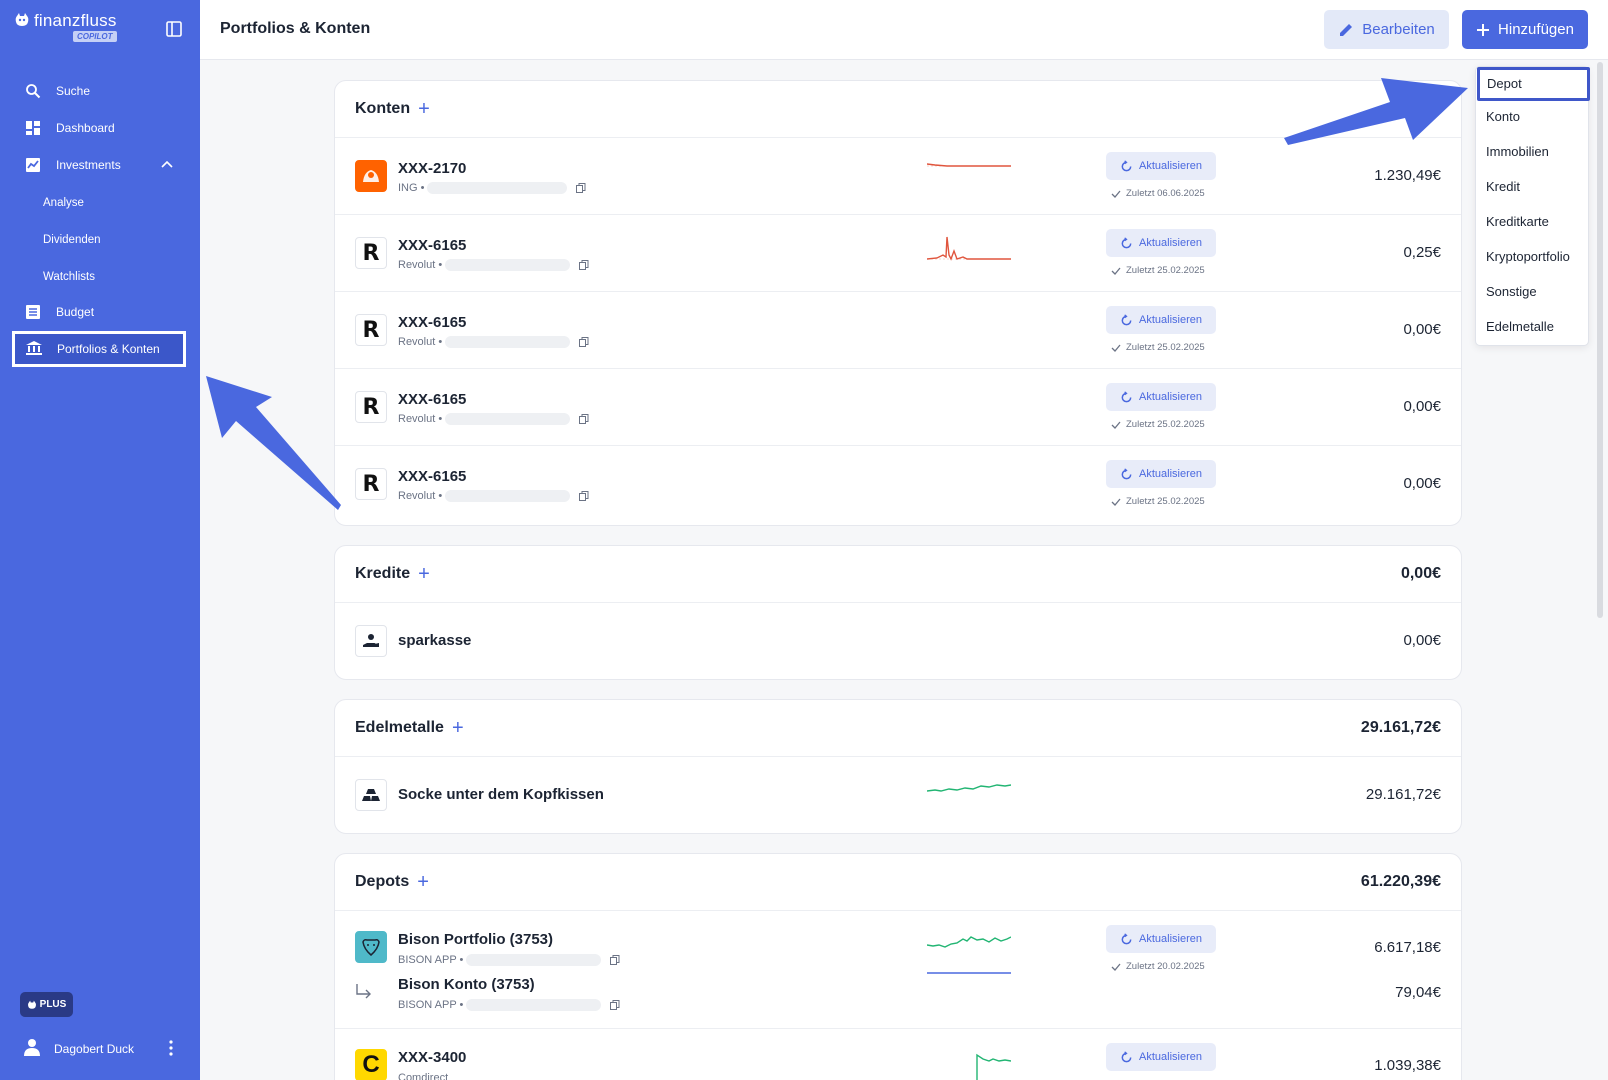 This screenshot has height=1080, width=1608. Describe the element at coordinates (432, 168) in the screenshot. I see `account-name: XXX-2170` at that location.